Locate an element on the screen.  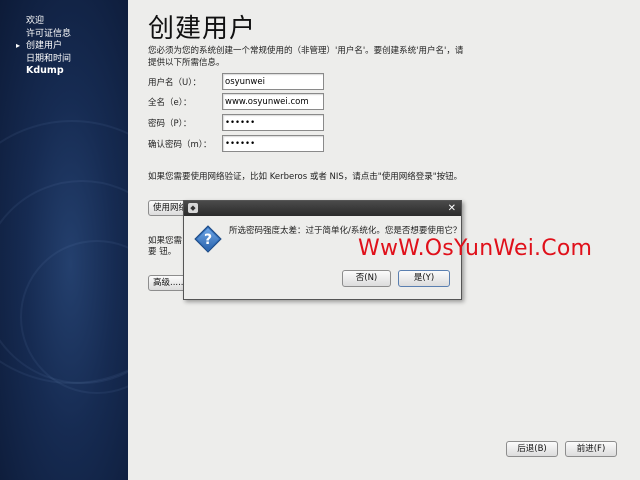
close-icon: ✕ is located at coordinates (452, 208).